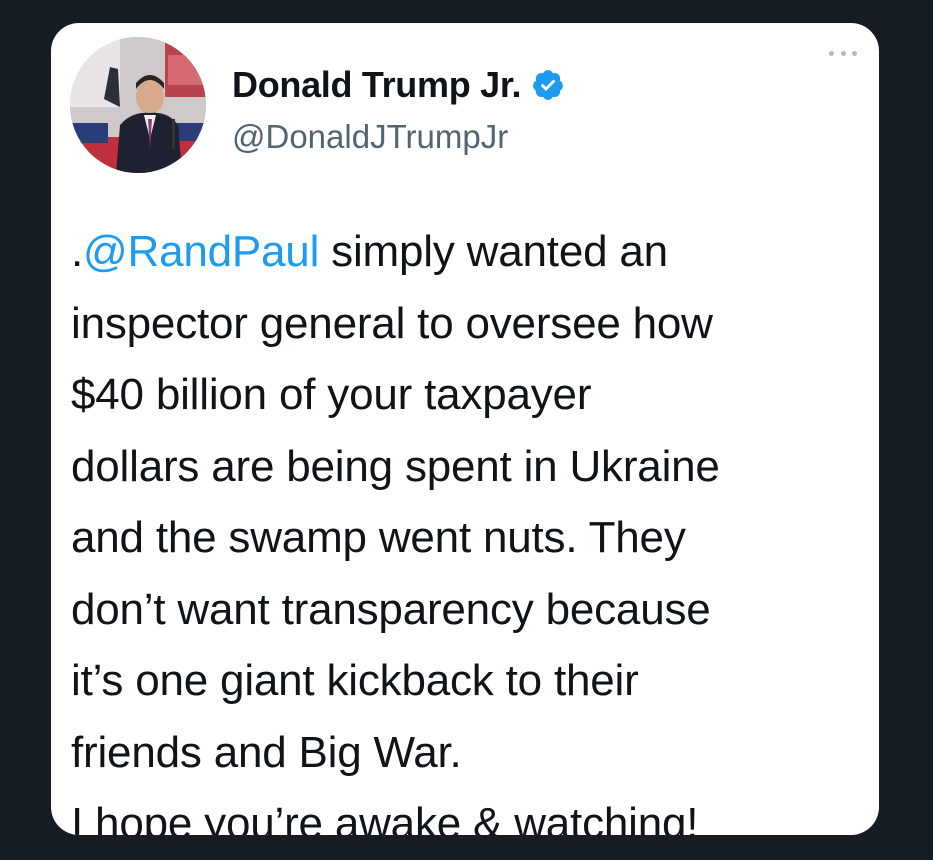 This screenshot has height=860, width=933. What do you see at coordinates (391, 609) in the screenshot?
I see `tweet-line-6: don’t want transparency because` at bounding box center [391, 609].